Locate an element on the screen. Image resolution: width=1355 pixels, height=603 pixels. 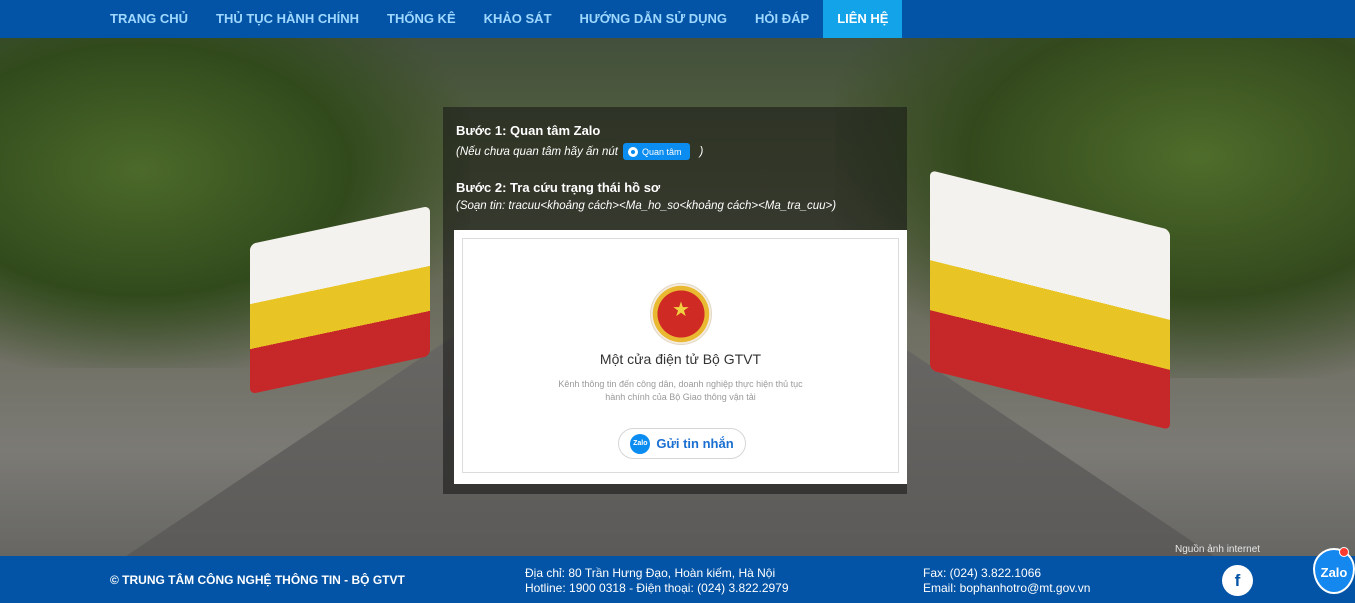
step1-note: (Nếu chưa quan tâm hãy ấn nút Quan tâm ) is located at coordinates (646, 151).